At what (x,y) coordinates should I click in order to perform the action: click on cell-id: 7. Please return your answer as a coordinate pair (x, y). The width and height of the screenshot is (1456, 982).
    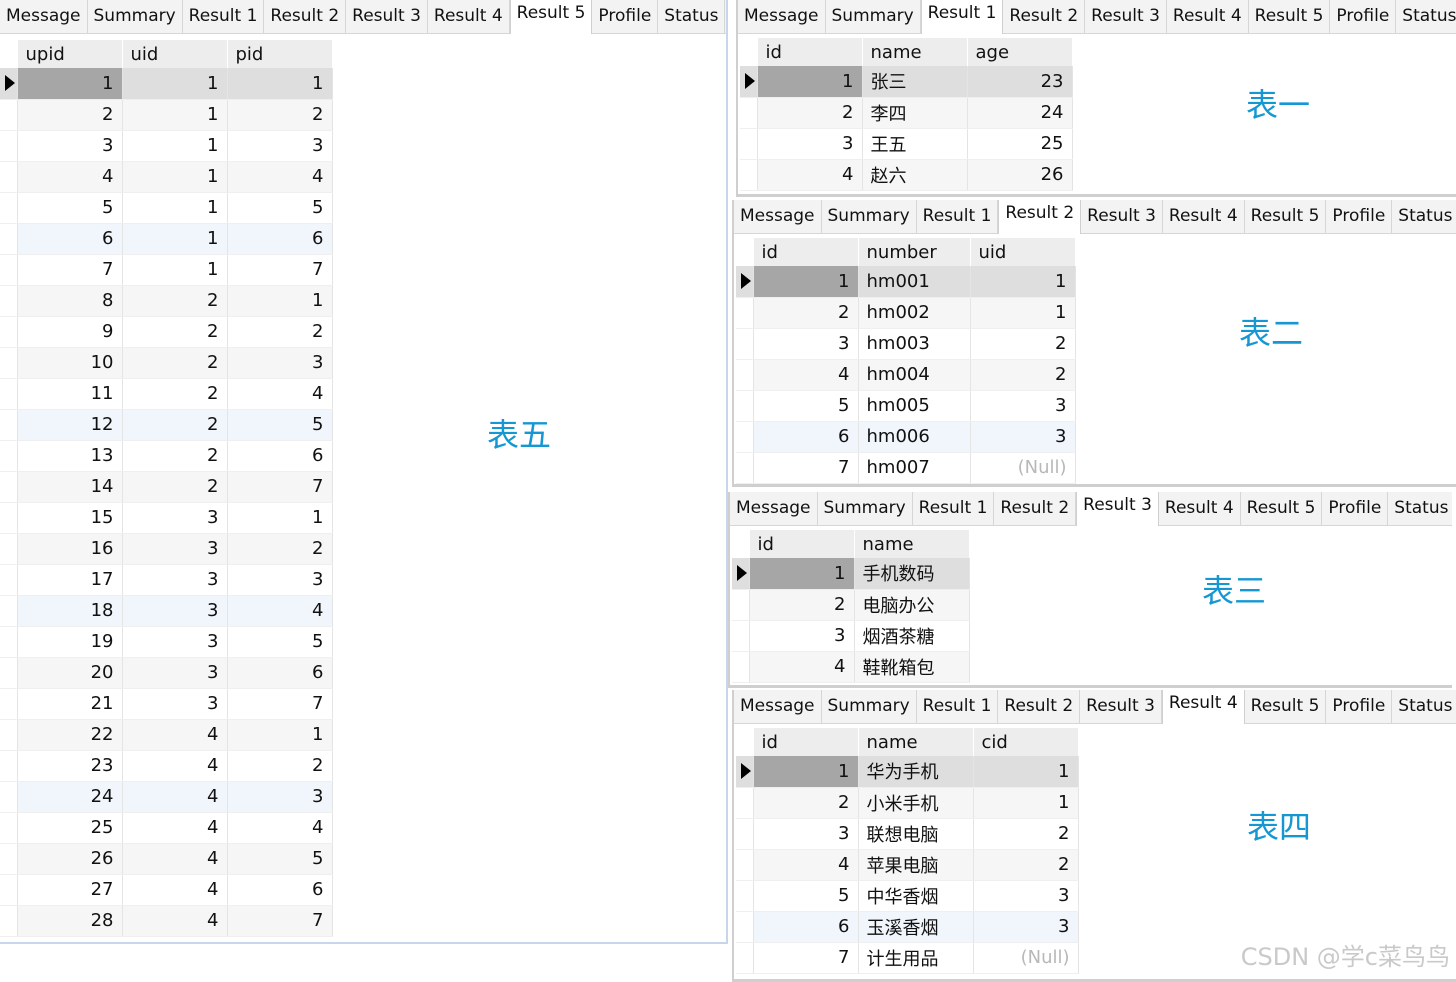
    Looking at the image, I should click on (806, 958).